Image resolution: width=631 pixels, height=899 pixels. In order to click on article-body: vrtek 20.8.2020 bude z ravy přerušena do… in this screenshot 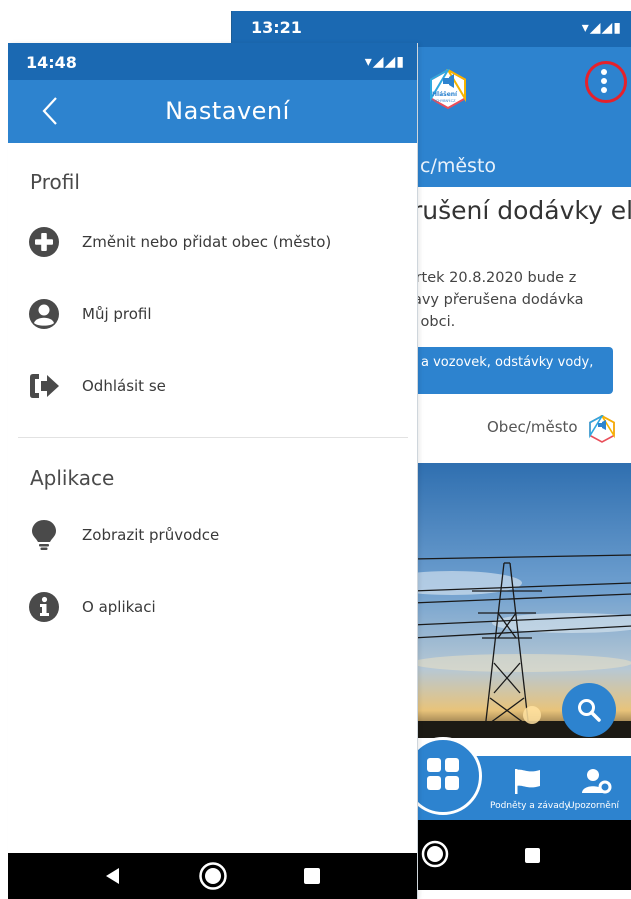, I will do `click(517, 300)`.